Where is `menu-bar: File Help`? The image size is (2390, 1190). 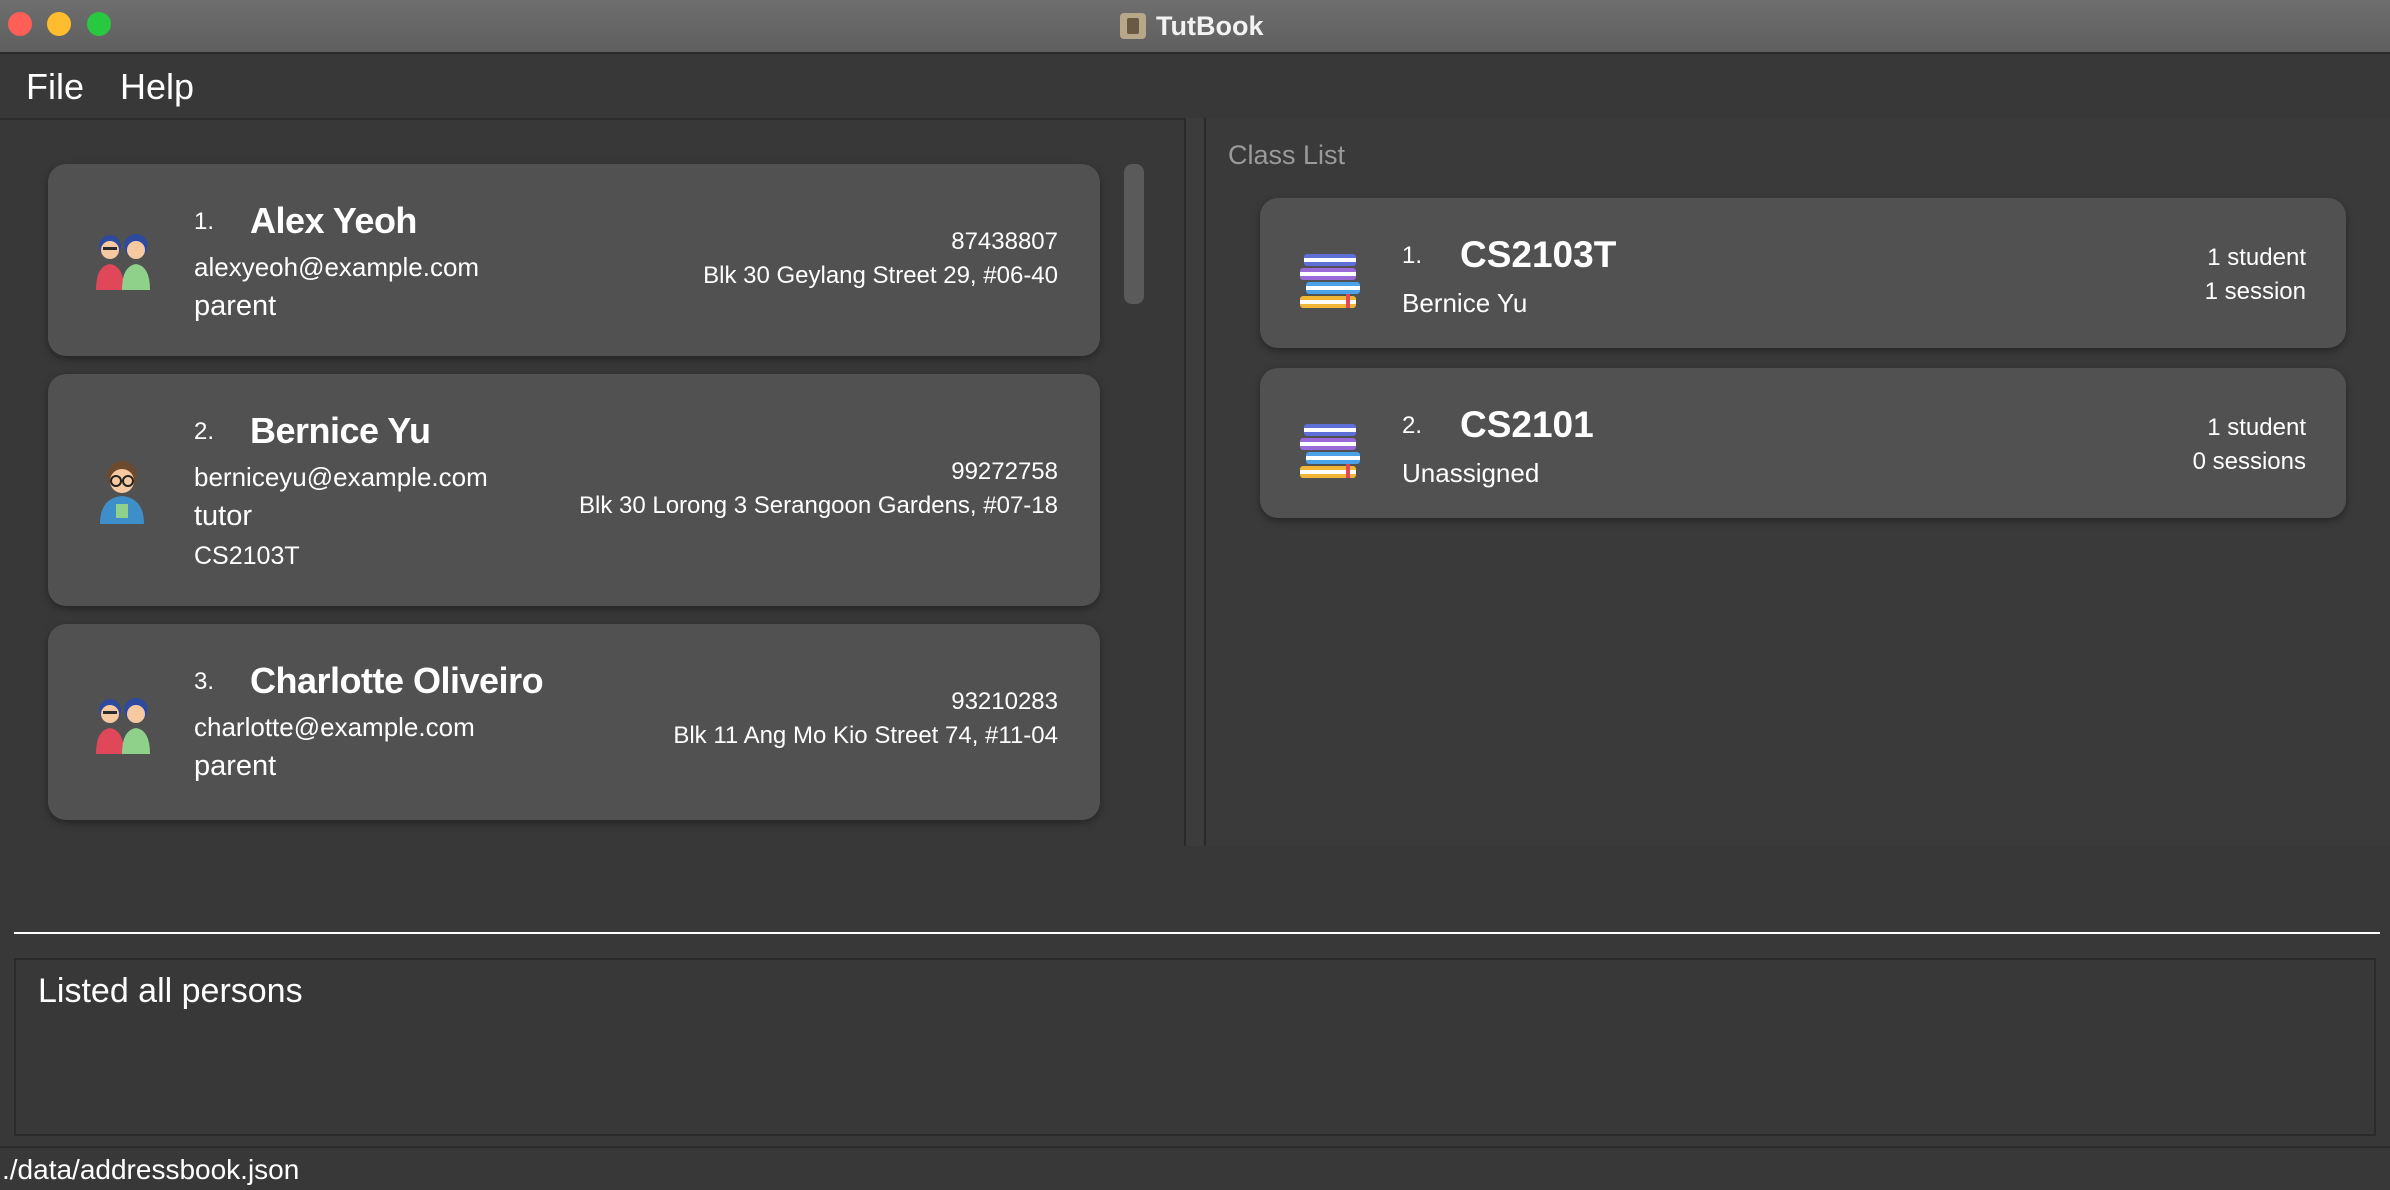
menu-bar: File Help is located at coordinates (1195, 87).